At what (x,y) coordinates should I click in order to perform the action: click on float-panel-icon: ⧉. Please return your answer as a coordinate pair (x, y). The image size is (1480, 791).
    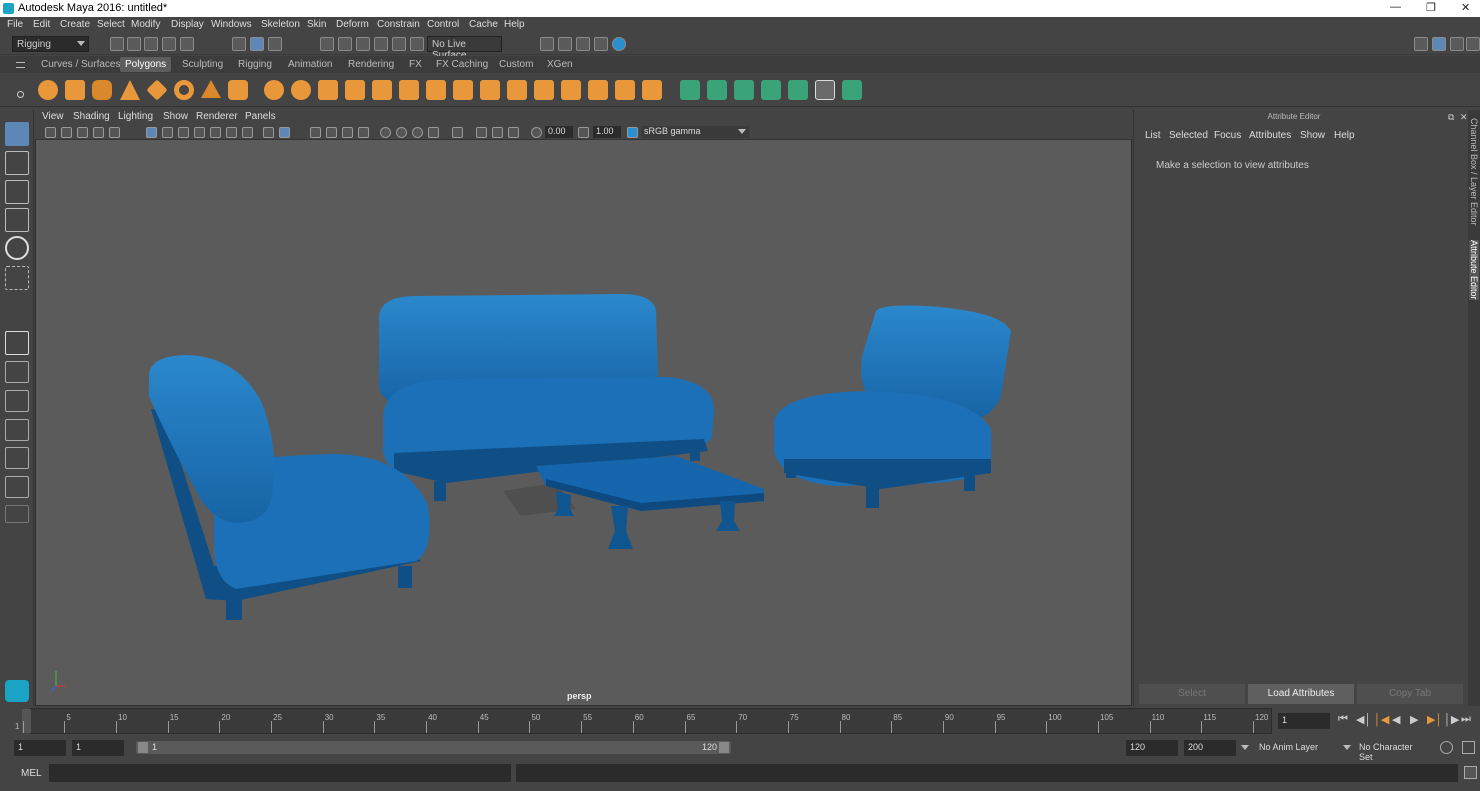
    Looking at the image, I should click on (1451, 117).